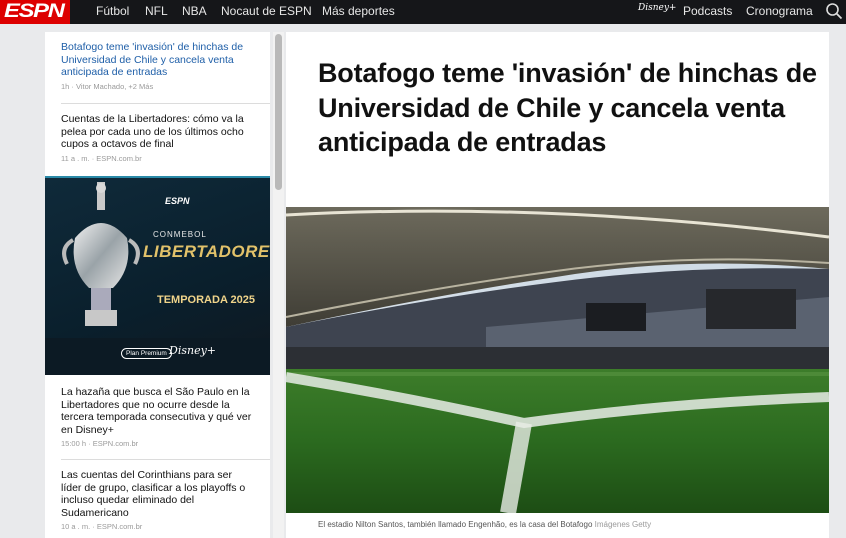  Describe the element at coordinates (146, 353) in the screenshot. I see `ad-plan-premium: Plan Premium` at that location.